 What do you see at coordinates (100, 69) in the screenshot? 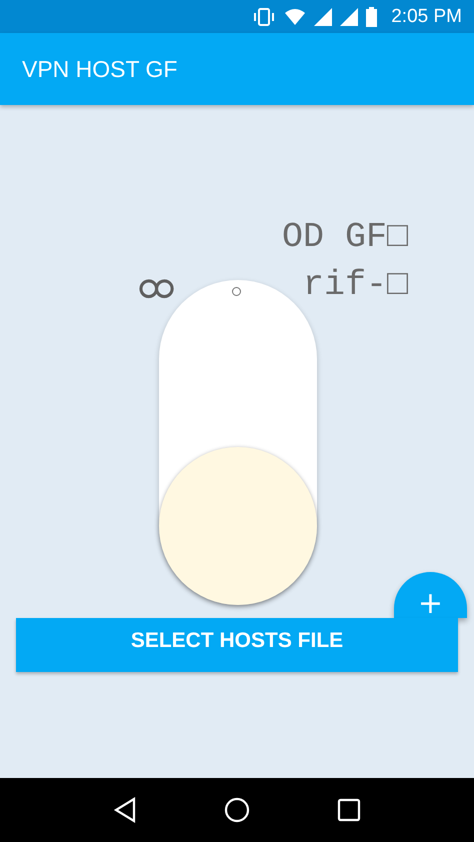
I see `app-title: VPN HOST GF` at bounding box center [100, 69].